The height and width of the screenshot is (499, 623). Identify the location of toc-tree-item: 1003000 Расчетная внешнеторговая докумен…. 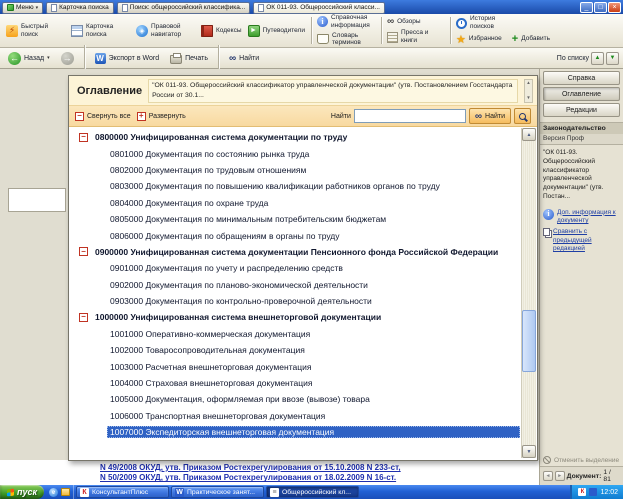
(295, 366).